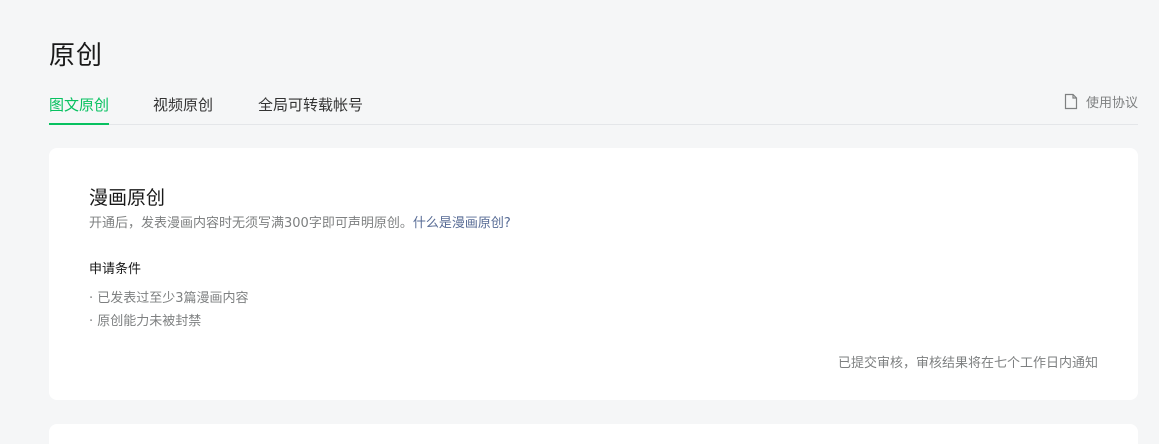 The height and width of the screenshot is (444, 1159). What do you see at coordinates (115, 269) in the screenshot?
I see `conditions-title: 申请条件` at bounding box center [115, 269].